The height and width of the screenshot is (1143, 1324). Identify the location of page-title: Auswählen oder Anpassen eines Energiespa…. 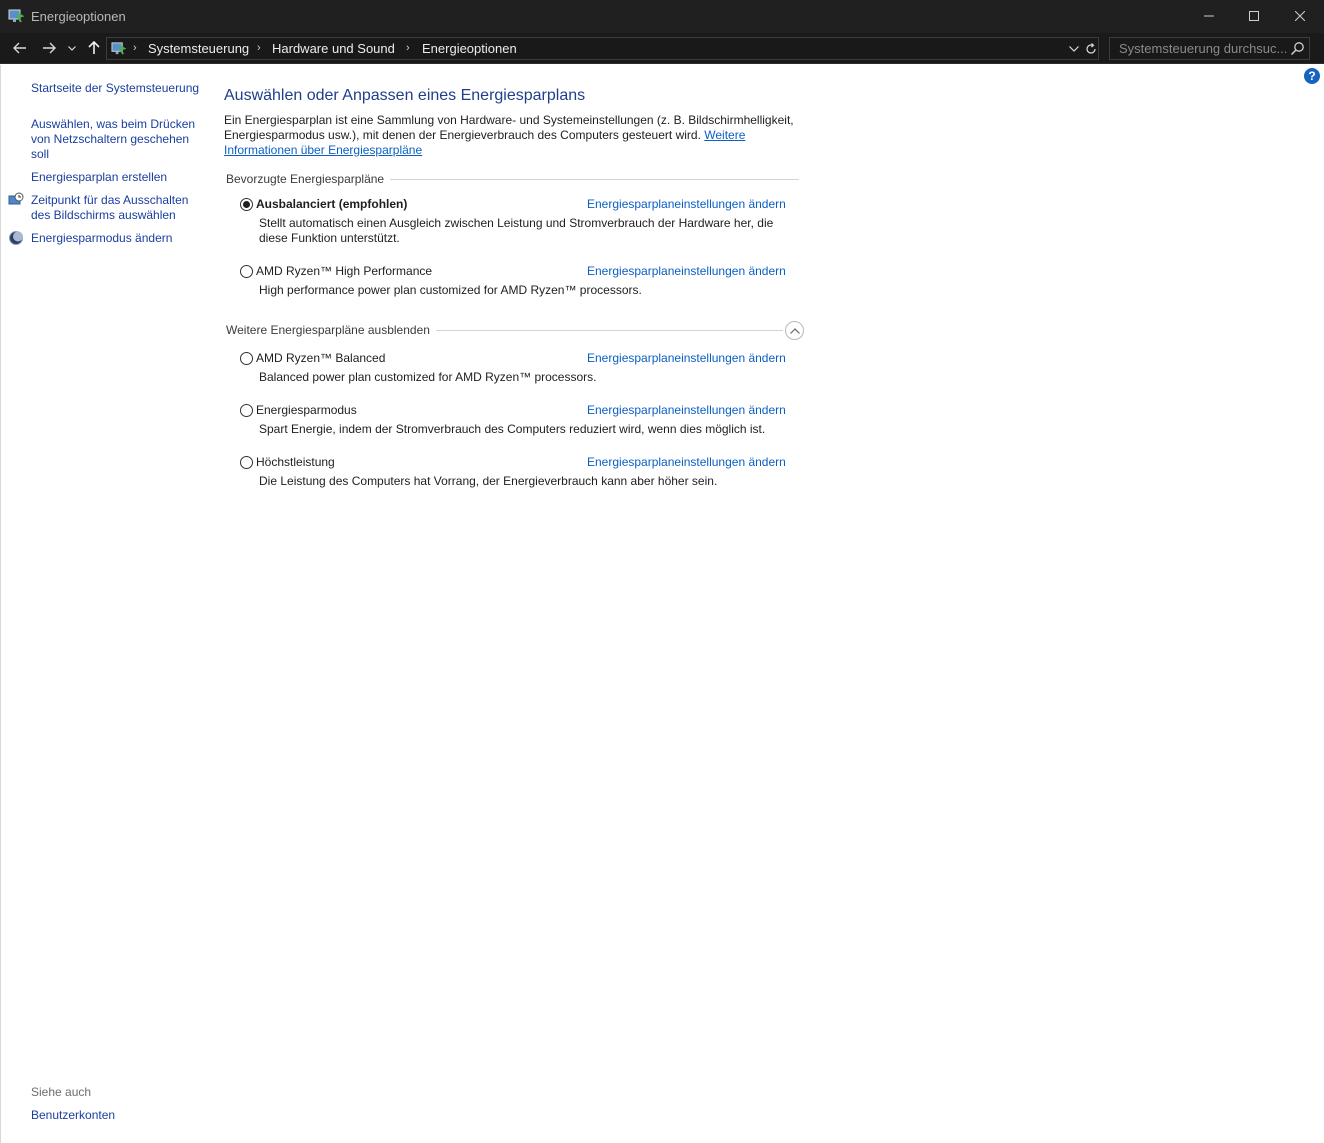
(405, 95).